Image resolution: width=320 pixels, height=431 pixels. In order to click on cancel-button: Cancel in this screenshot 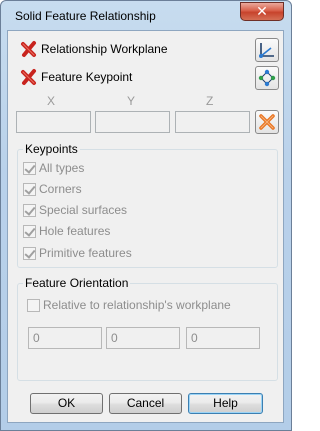, I will do `click(145, 403)`.